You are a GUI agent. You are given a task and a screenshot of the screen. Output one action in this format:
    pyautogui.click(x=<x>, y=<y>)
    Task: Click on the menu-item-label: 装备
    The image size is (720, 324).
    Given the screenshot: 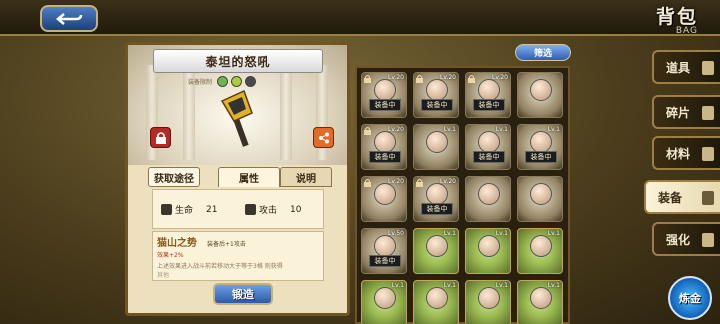 What is the action you would take?
    pyautogui.click(x=670, y=197)
    